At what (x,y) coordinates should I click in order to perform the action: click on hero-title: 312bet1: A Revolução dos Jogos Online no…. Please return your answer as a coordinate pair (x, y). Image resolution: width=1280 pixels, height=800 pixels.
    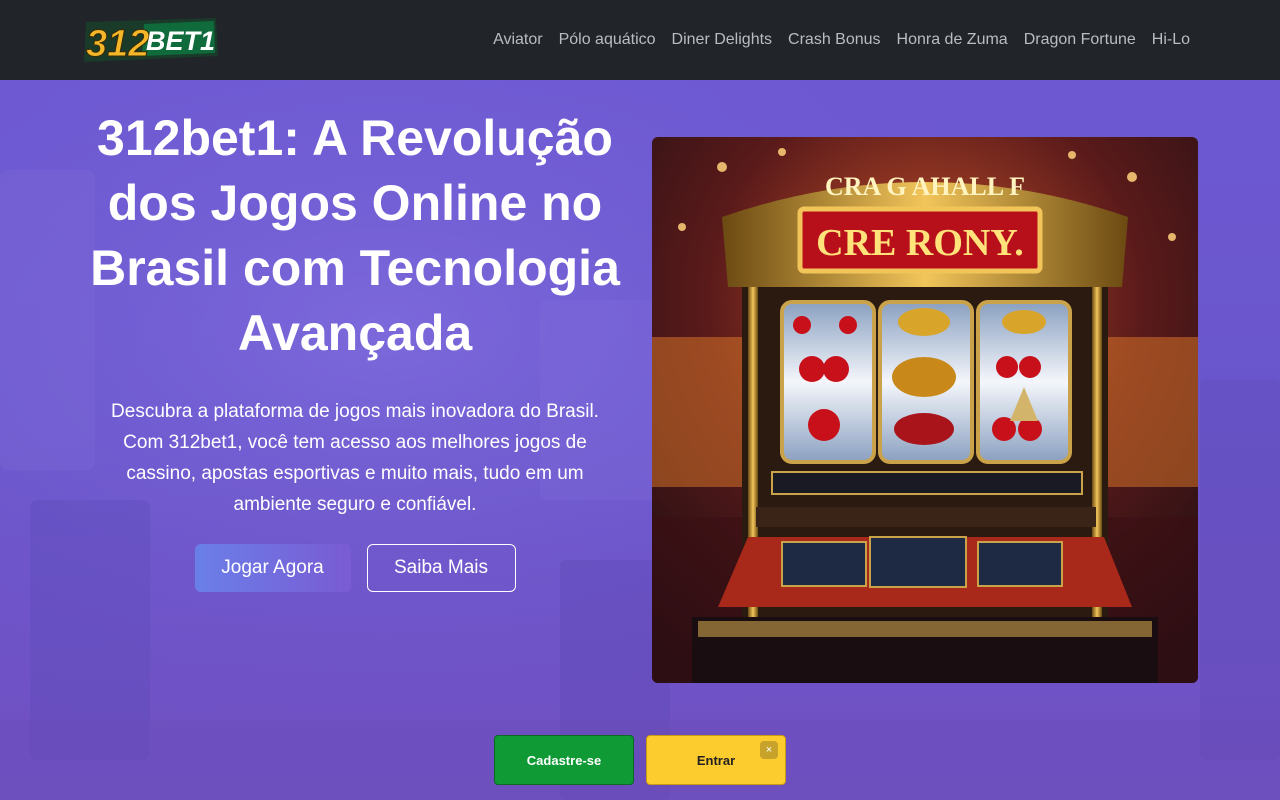
    Looking at the image, I should click on (355, 235).